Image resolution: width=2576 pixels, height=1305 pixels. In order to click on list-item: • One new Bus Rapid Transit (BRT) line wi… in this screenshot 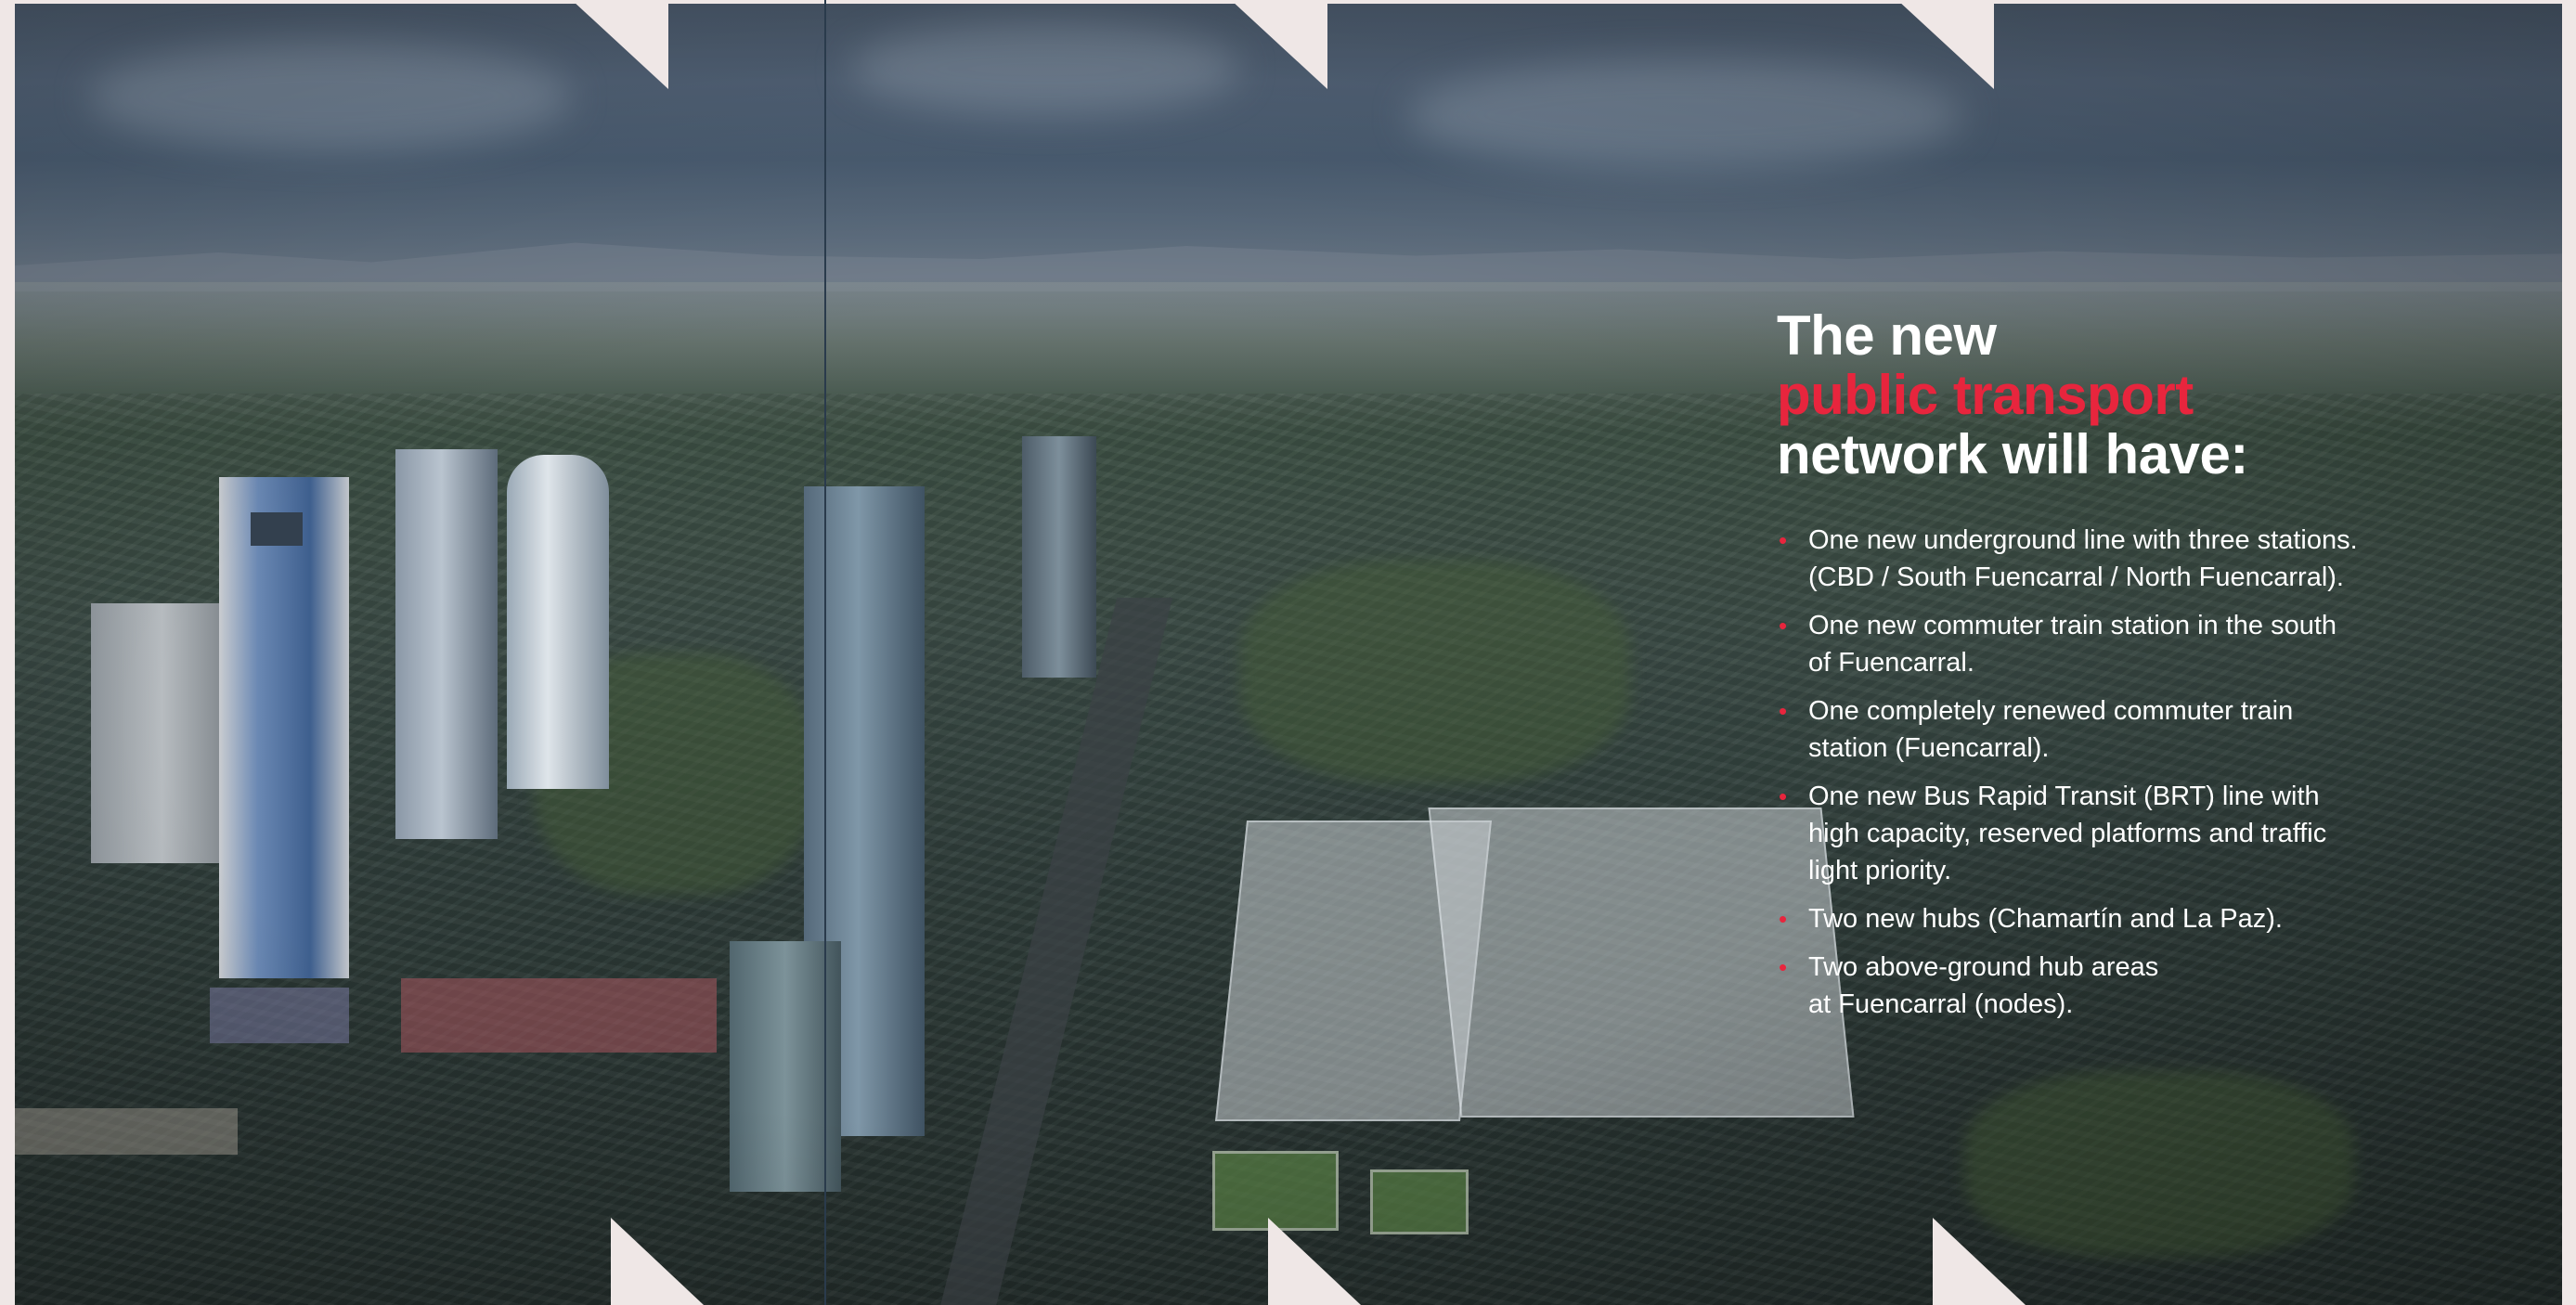, I will do `click(2157, 833)`.